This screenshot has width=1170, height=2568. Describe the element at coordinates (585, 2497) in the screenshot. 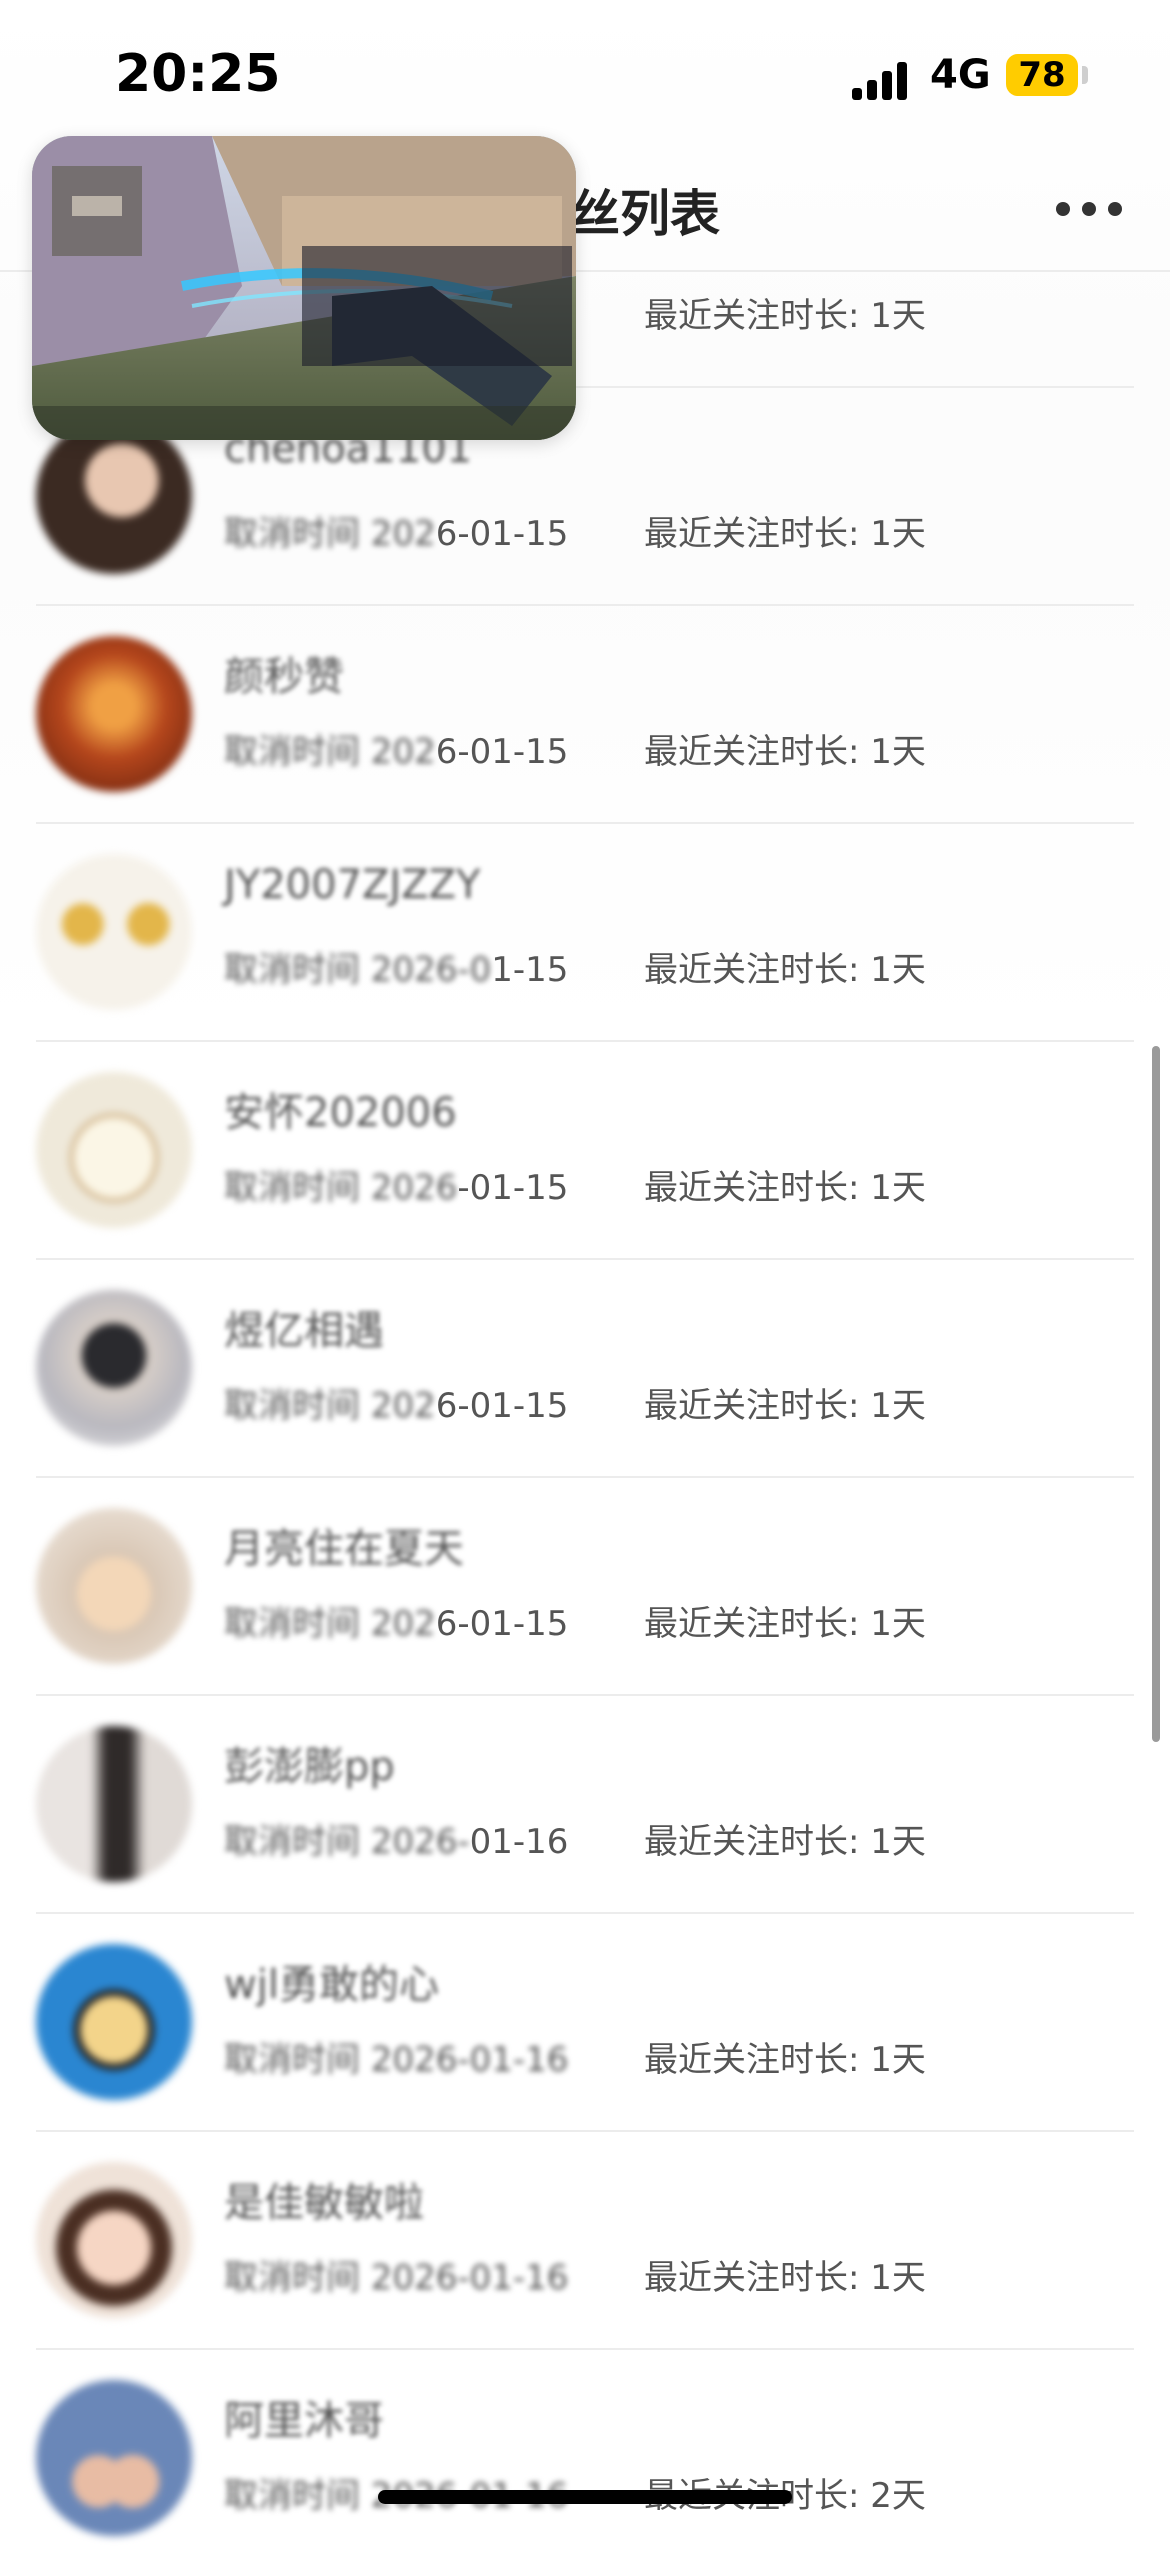

I see `home-indicator` at that location.